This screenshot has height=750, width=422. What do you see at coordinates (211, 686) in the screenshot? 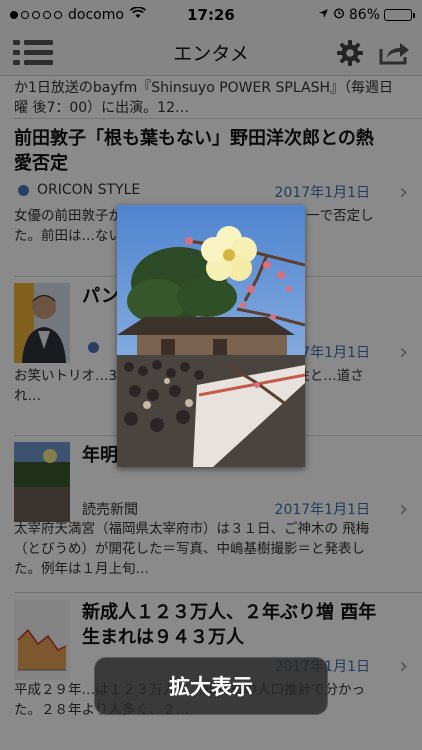
I see `enlarge-view-button: 拡大表示` at bounding box center [211, 686].